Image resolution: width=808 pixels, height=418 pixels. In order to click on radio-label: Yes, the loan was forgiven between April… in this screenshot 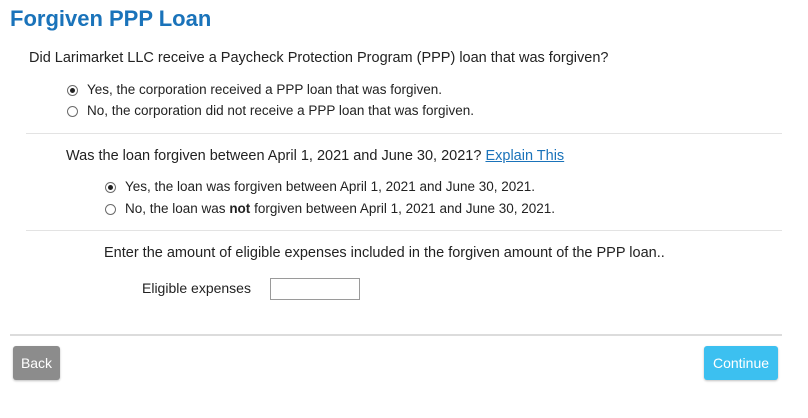, I will do `click(330, 186)`.